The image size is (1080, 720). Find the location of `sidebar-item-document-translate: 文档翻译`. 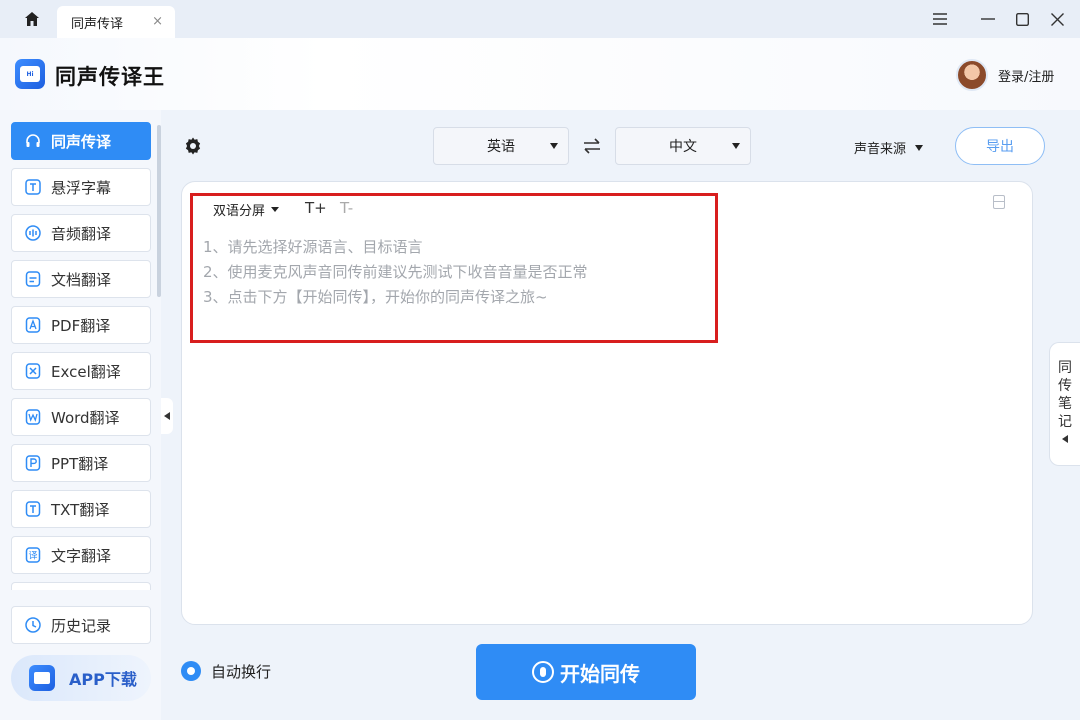

sidebar-item-document-translate: 文档翻译 is located at coordinates (81, 279).